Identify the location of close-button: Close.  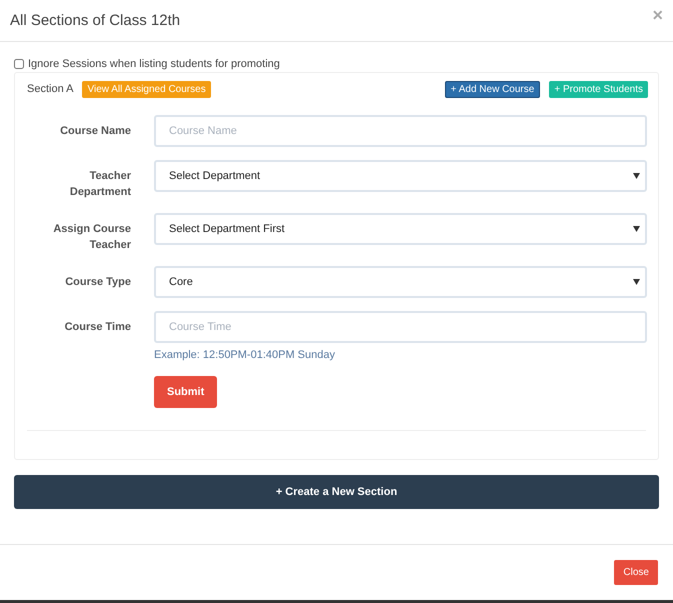
(636, 572).